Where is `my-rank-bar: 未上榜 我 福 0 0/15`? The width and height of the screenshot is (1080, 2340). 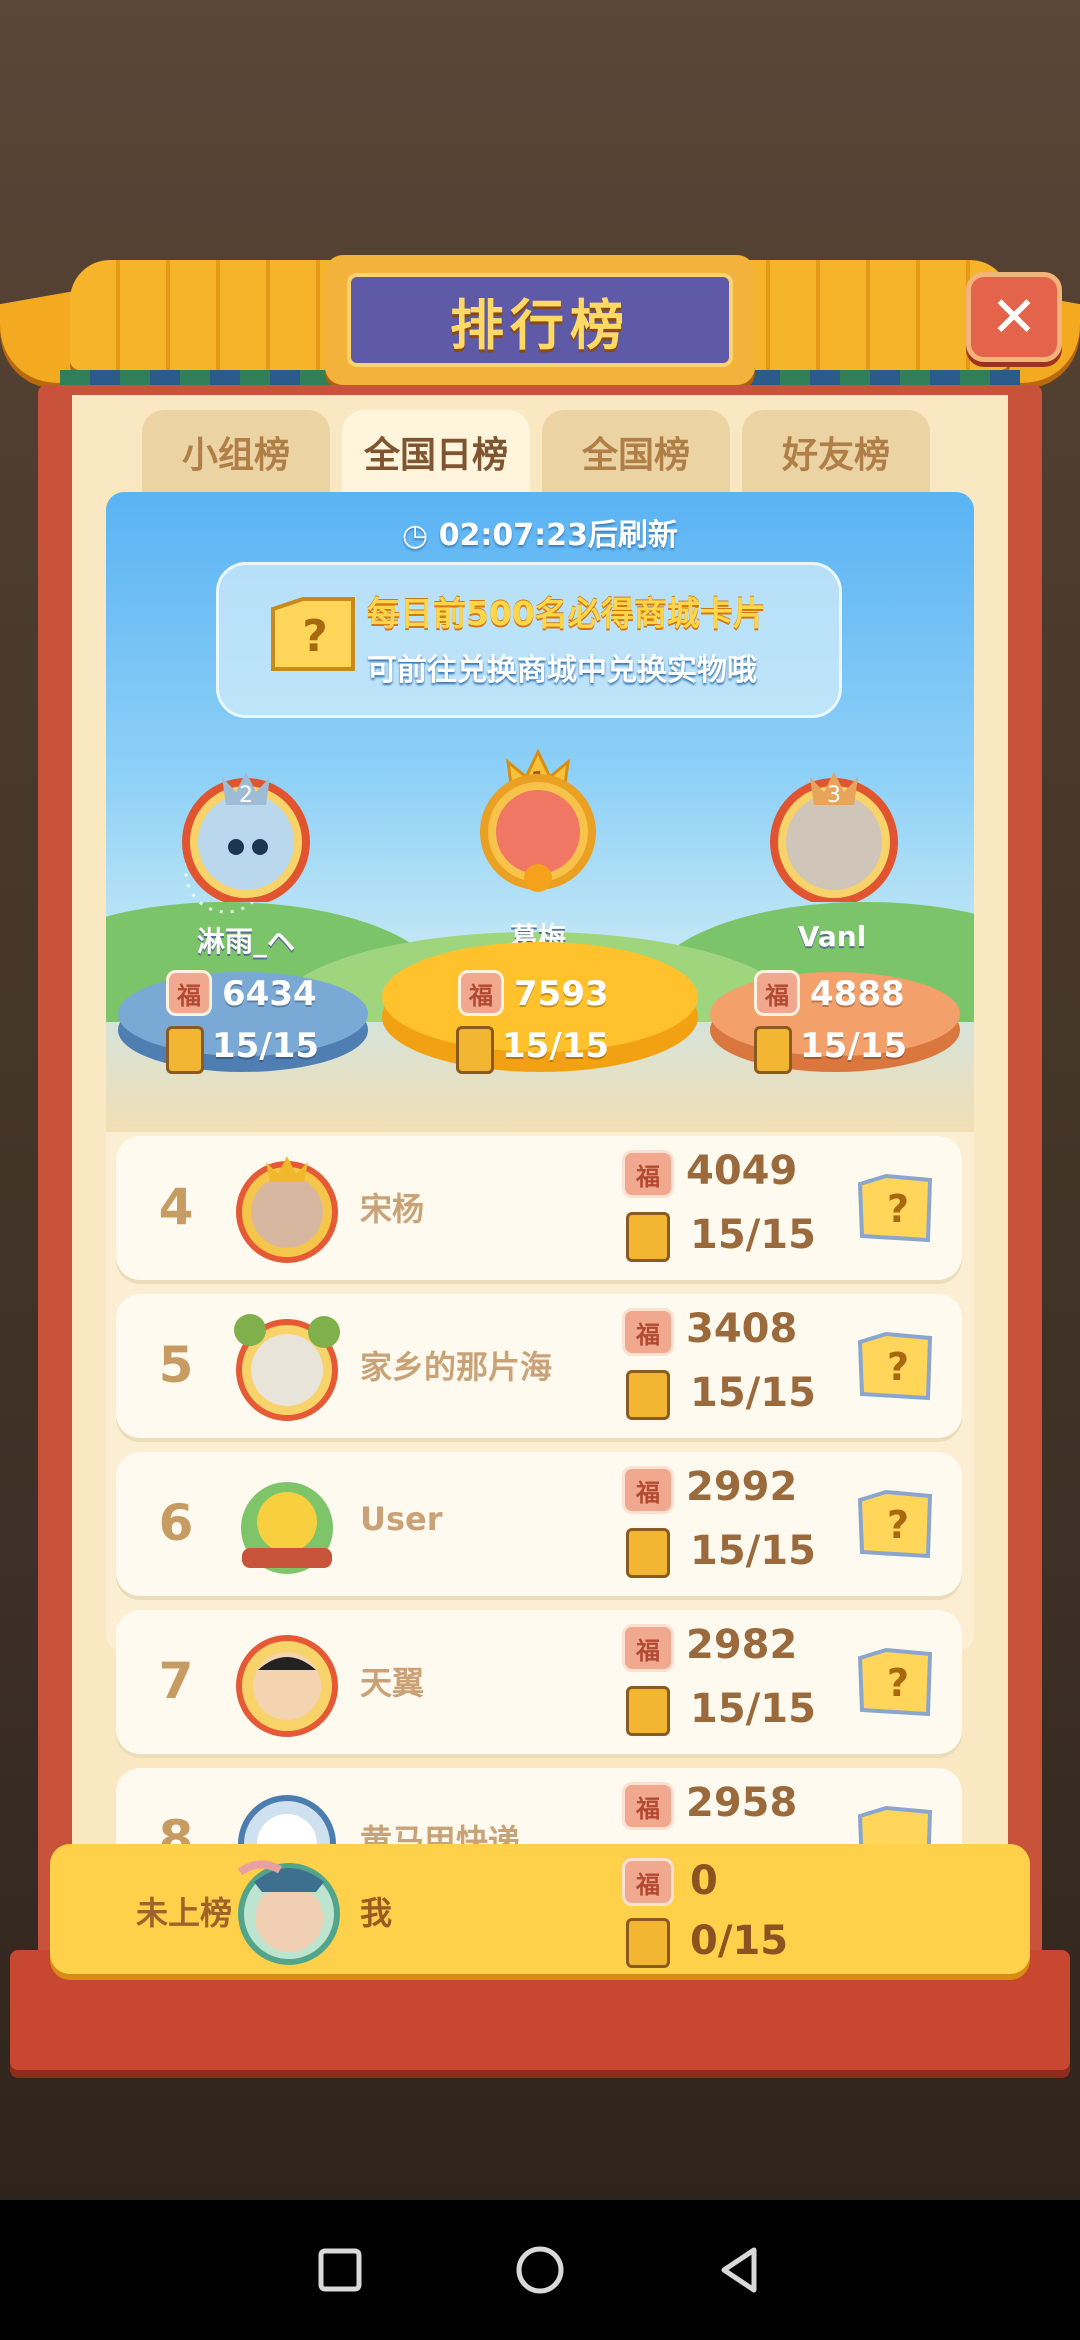 my-rank-bar: 未上榜 我 福 0 0/15 is located at coordinates (540, 1909).